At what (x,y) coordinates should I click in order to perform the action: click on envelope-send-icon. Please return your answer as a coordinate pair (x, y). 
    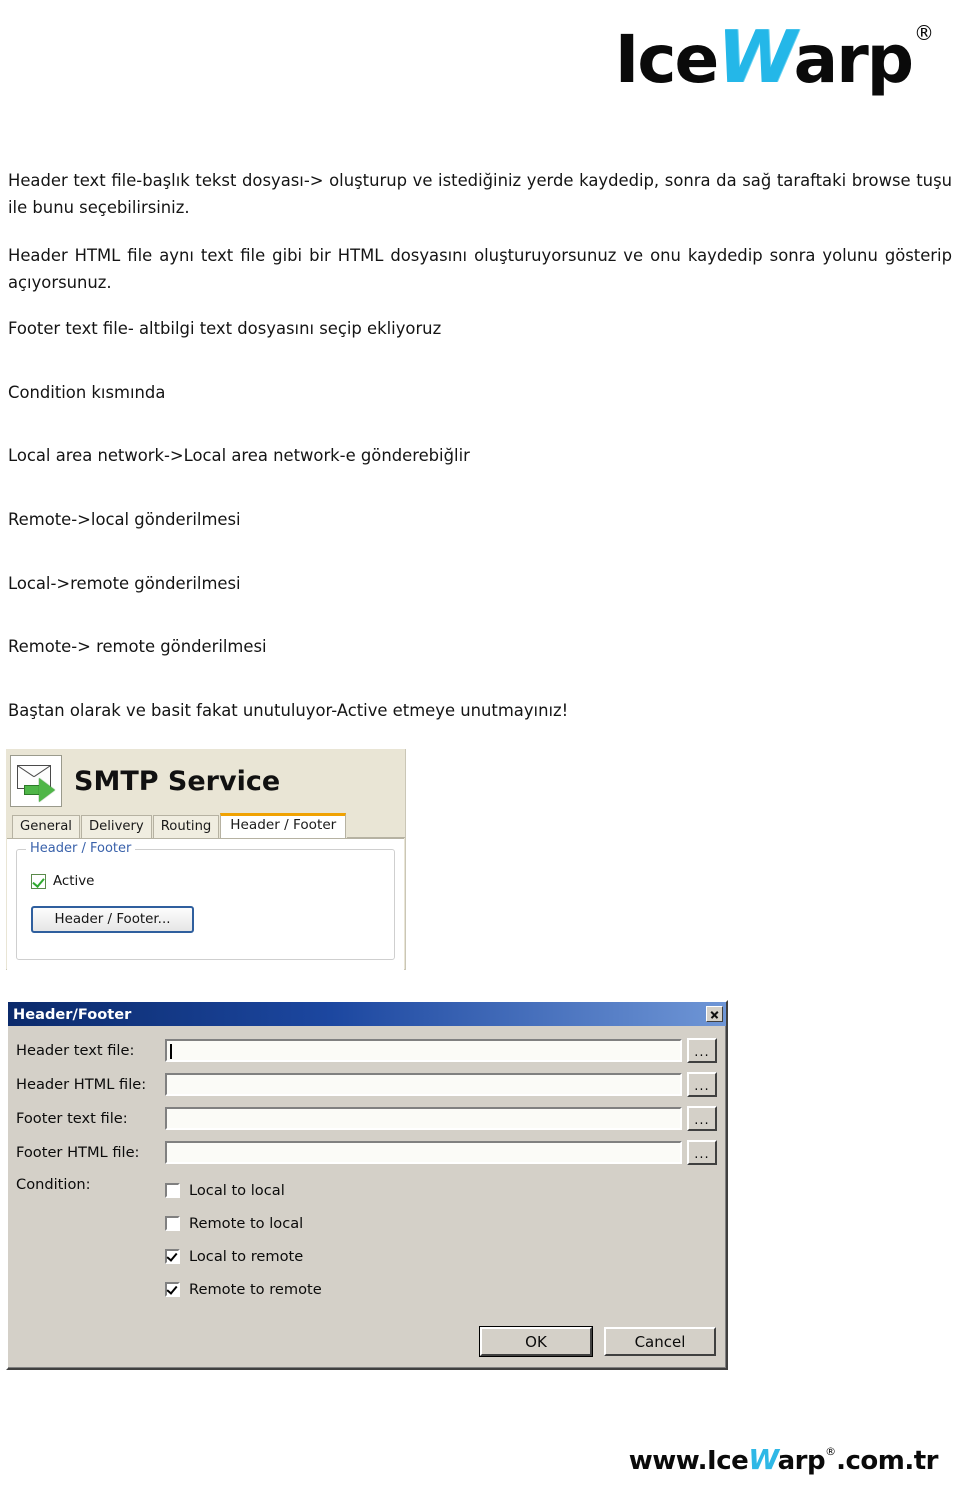
    Looking at the image, I should click on (36, 781).